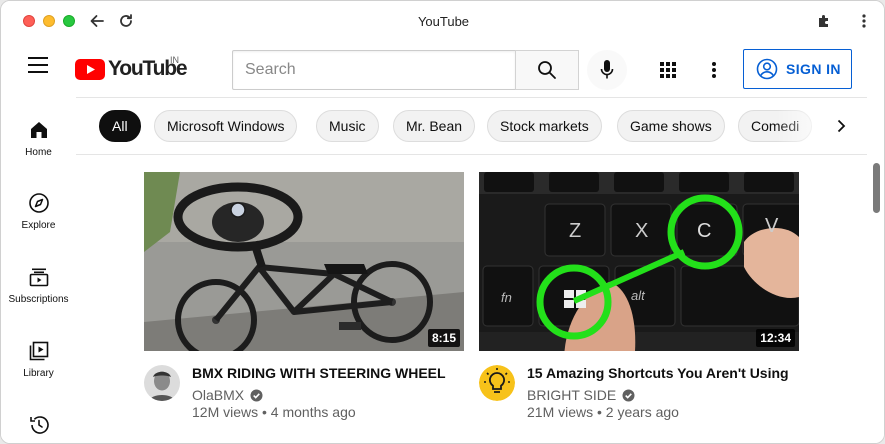 The width and height of the screenshot is (885, 444). Describe the element at coordinates (506, 297) in the screenshot. I see `key-fn: fn` at that location.